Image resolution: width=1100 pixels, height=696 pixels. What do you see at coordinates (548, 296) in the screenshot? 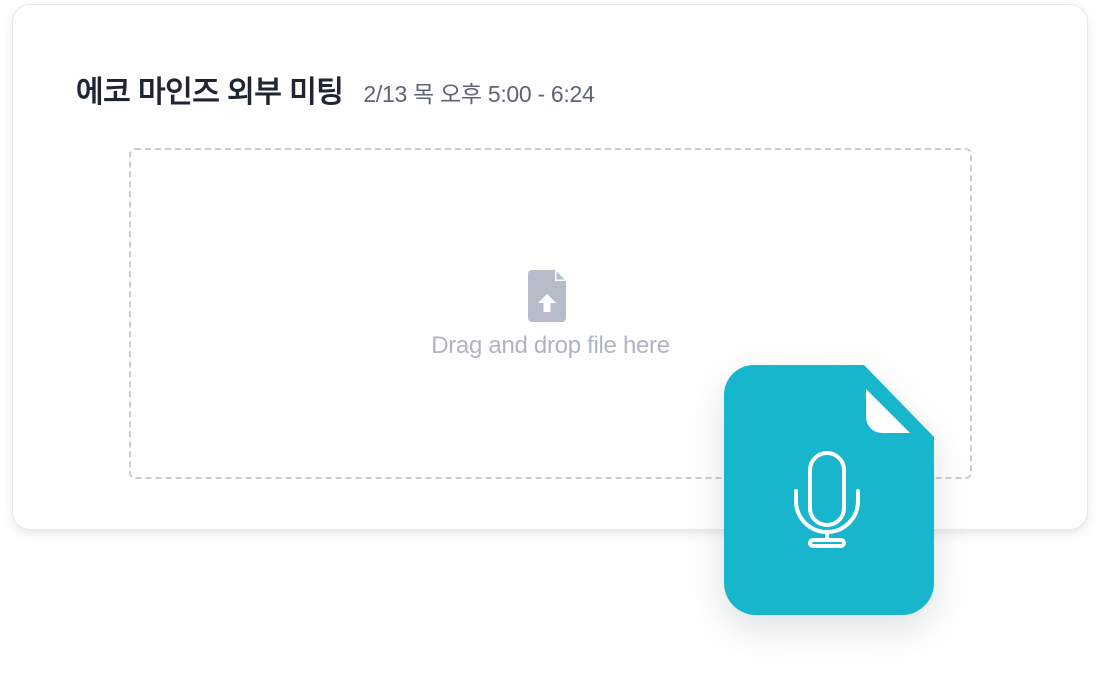
I see `file-upload-icon` at bounding box center [548, 296].